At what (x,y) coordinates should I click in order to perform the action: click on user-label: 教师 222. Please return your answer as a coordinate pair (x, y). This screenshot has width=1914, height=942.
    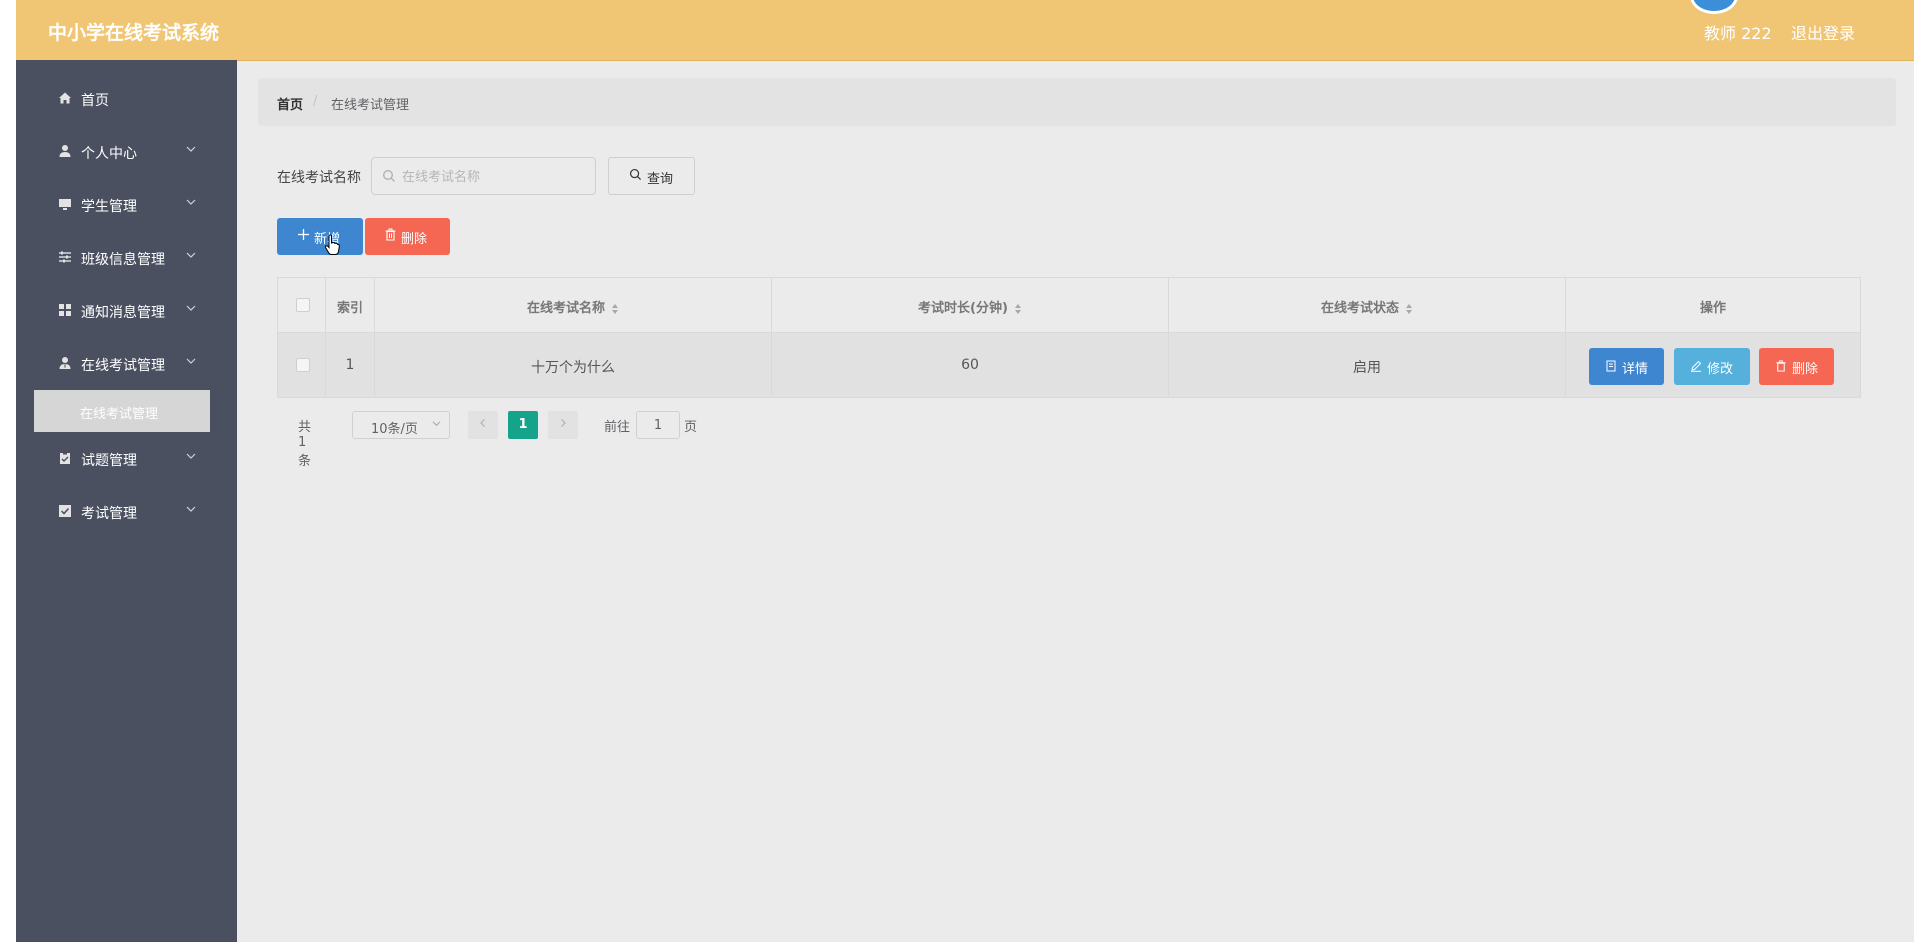
    Looking at the image, I should click on (1738, 33).